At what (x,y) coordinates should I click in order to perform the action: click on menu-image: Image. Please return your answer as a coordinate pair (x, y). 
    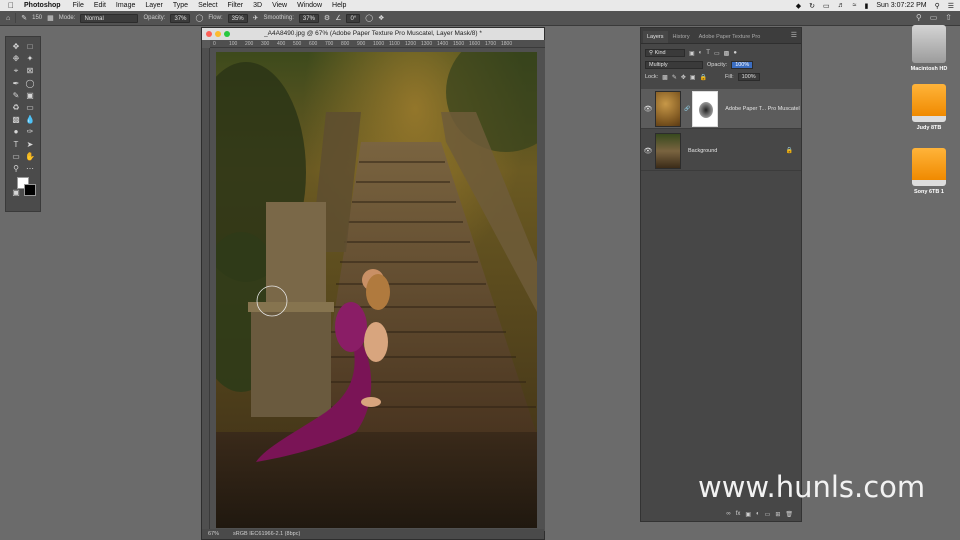
    Looking at the image, I should click on (125, 5).